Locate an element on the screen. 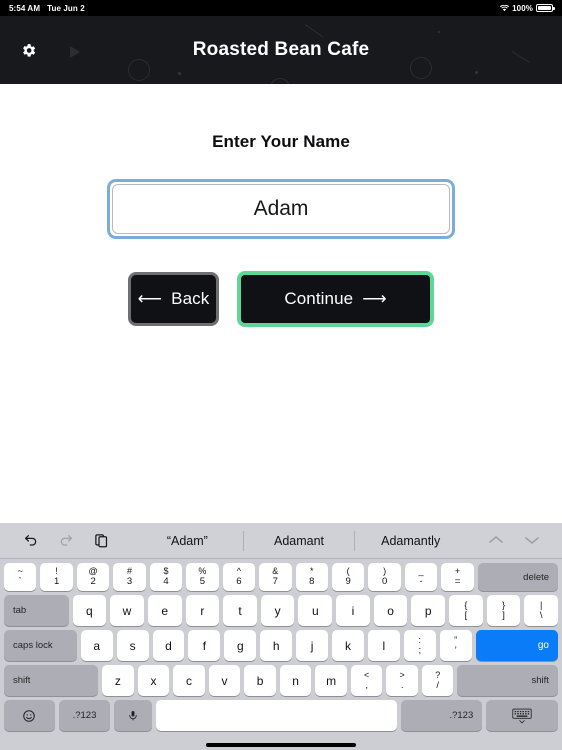 The image size is (562, 750). key-[: {[ is located at coordinates (466, 610).